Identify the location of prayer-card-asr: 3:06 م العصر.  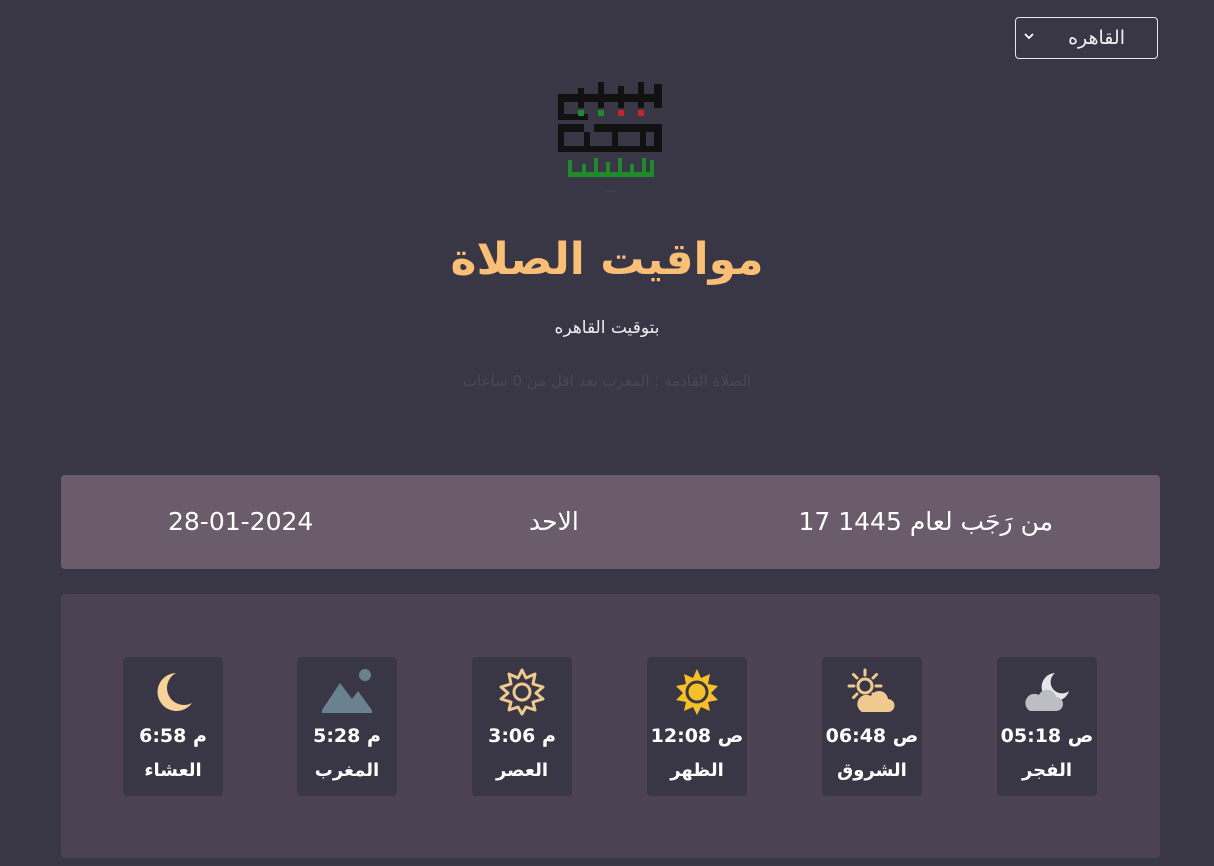
(522, 726).